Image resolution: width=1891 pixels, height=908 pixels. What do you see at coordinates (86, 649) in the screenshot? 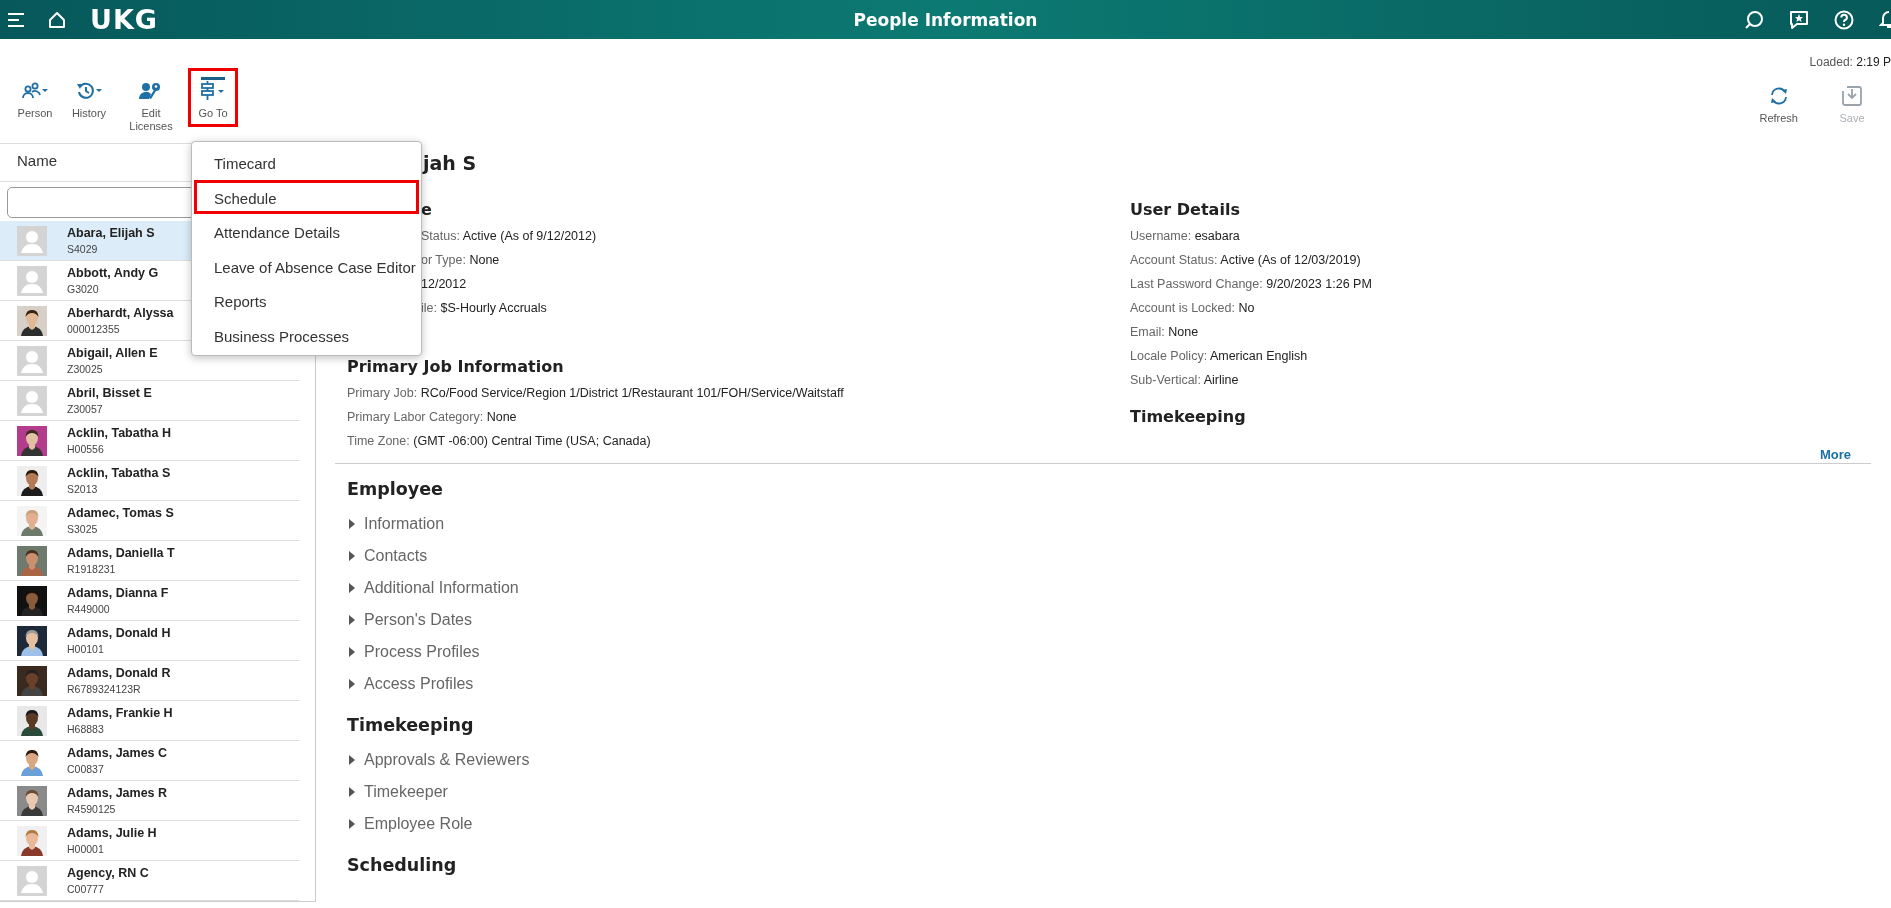
I see `person-id: H00101` at bounding box center [86, 649].